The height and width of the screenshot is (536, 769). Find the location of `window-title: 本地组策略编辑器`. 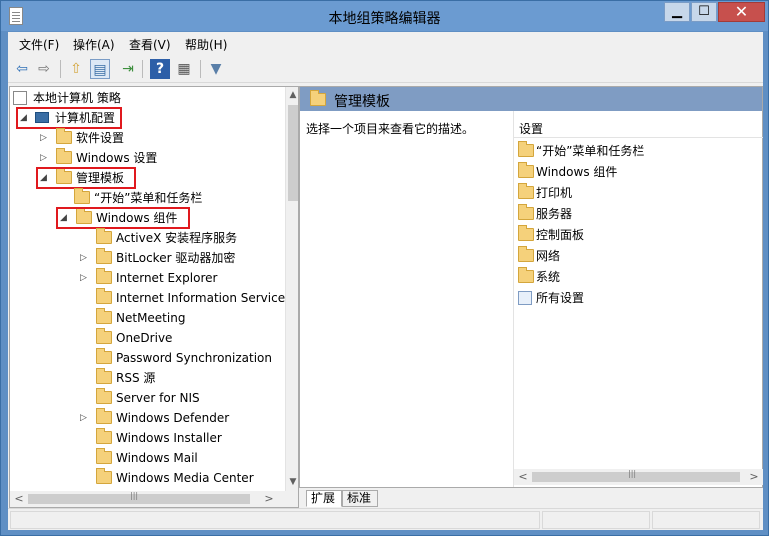

window-title: 本地组策略编辑器 is located at coordinates (384, 19).